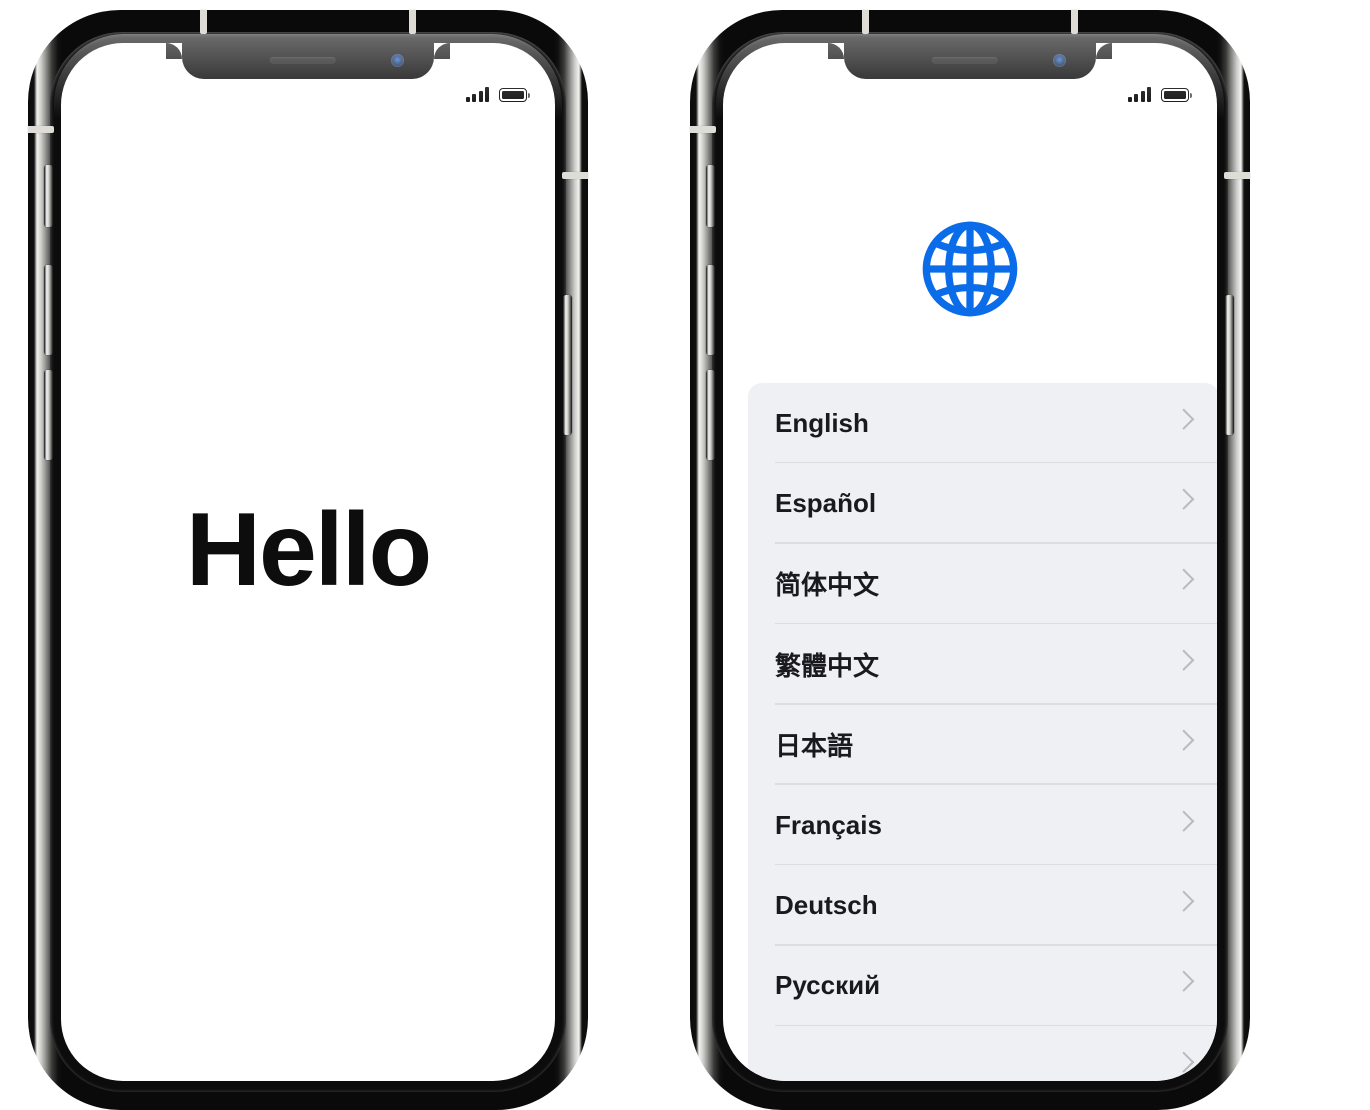 This screenshot has width=1370, height=1110. What do you see at coordinates (982, 825) in the screenshot?
I see `list-item: Français` at bounding box center [982, 825].